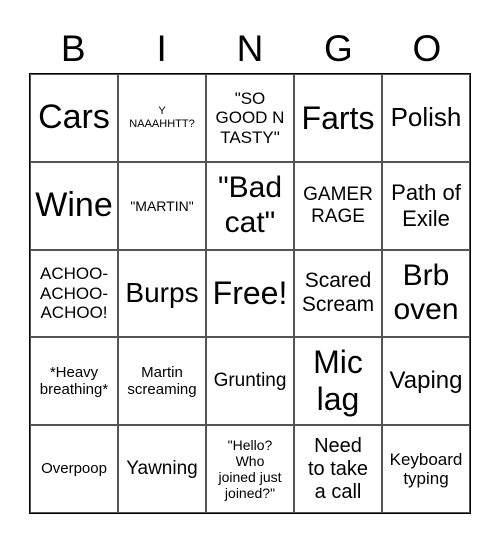 This screenshot has width=500, height=544. What do you see at coordinates (162, 205) in the screenshot?
I see `bingo-cell: "MARTIN"` at bounding box center [162, 205].